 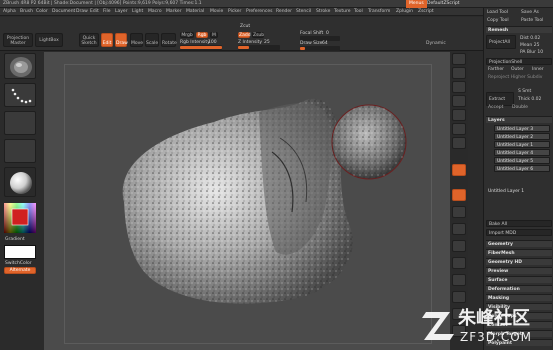 I want to click on menu-document: Document, so click(x=63, y=11).